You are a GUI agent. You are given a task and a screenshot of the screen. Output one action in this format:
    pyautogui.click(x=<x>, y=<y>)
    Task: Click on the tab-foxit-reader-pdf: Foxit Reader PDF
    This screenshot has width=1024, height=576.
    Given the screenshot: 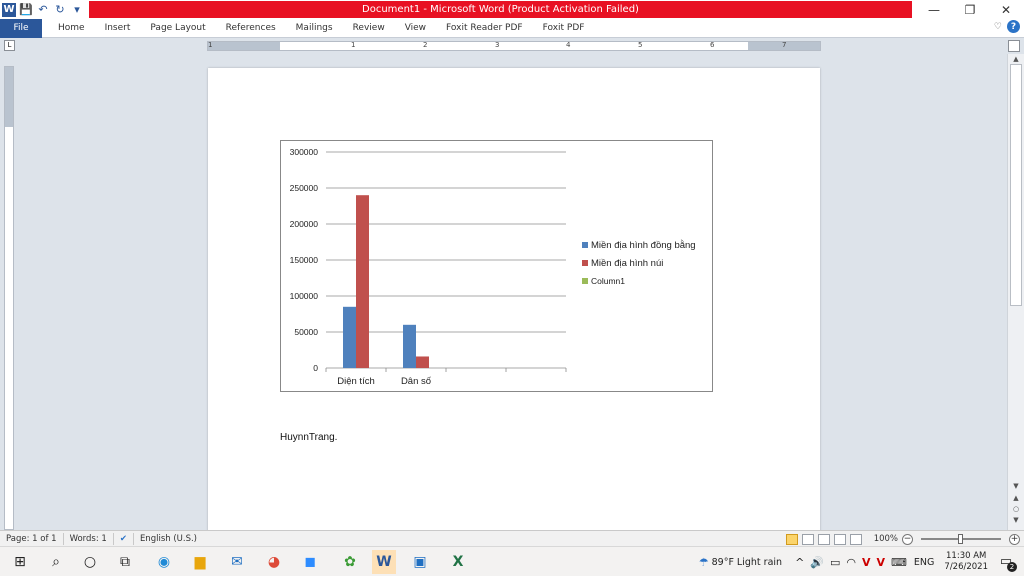 What is the action you would take?
    pyautogui.click(x=484, y=28)
    